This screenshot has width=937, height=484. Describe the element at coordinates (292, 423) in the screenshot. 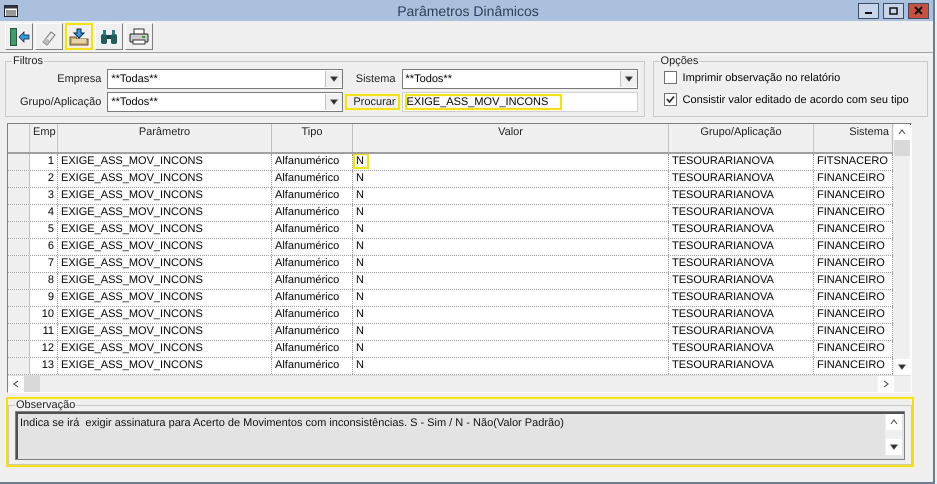

I see `observation-text: Indica se irá exigir assinatura para Acerto de Movimentos com inconsistências. S - Sim / N - Não(Valor Padrão)` at that location.